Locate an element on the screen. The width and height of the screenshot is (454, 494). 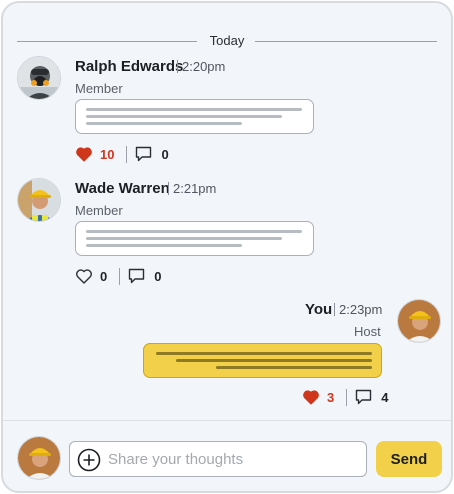
plus-circle-icon is located at coordinates (89, 460).